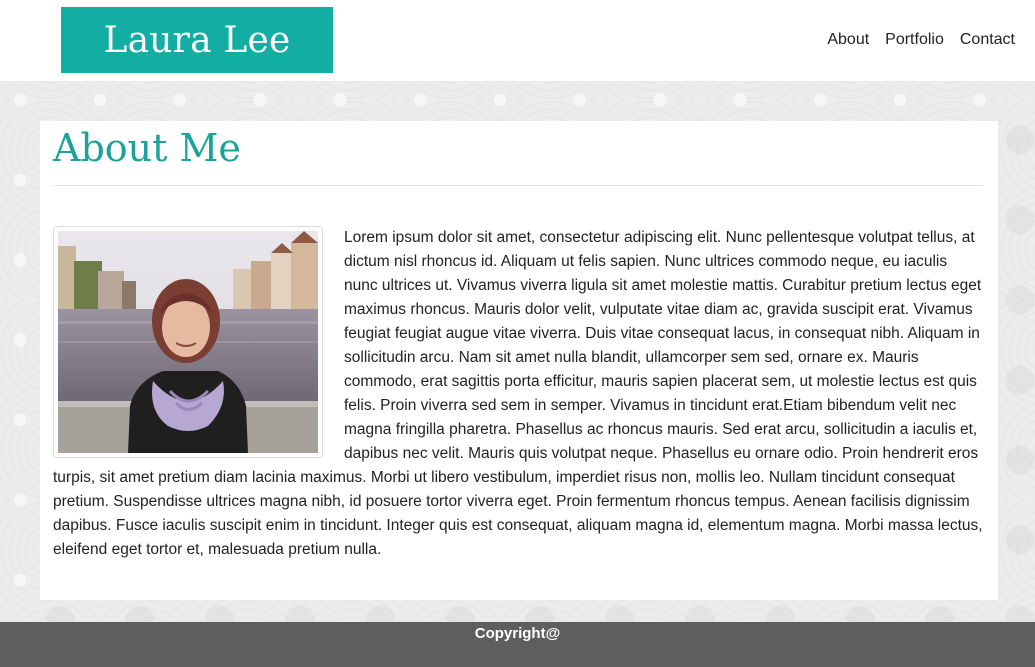 This screenshot has height=667, width=1035. I want to click on profile-photo, so click(188, 342).